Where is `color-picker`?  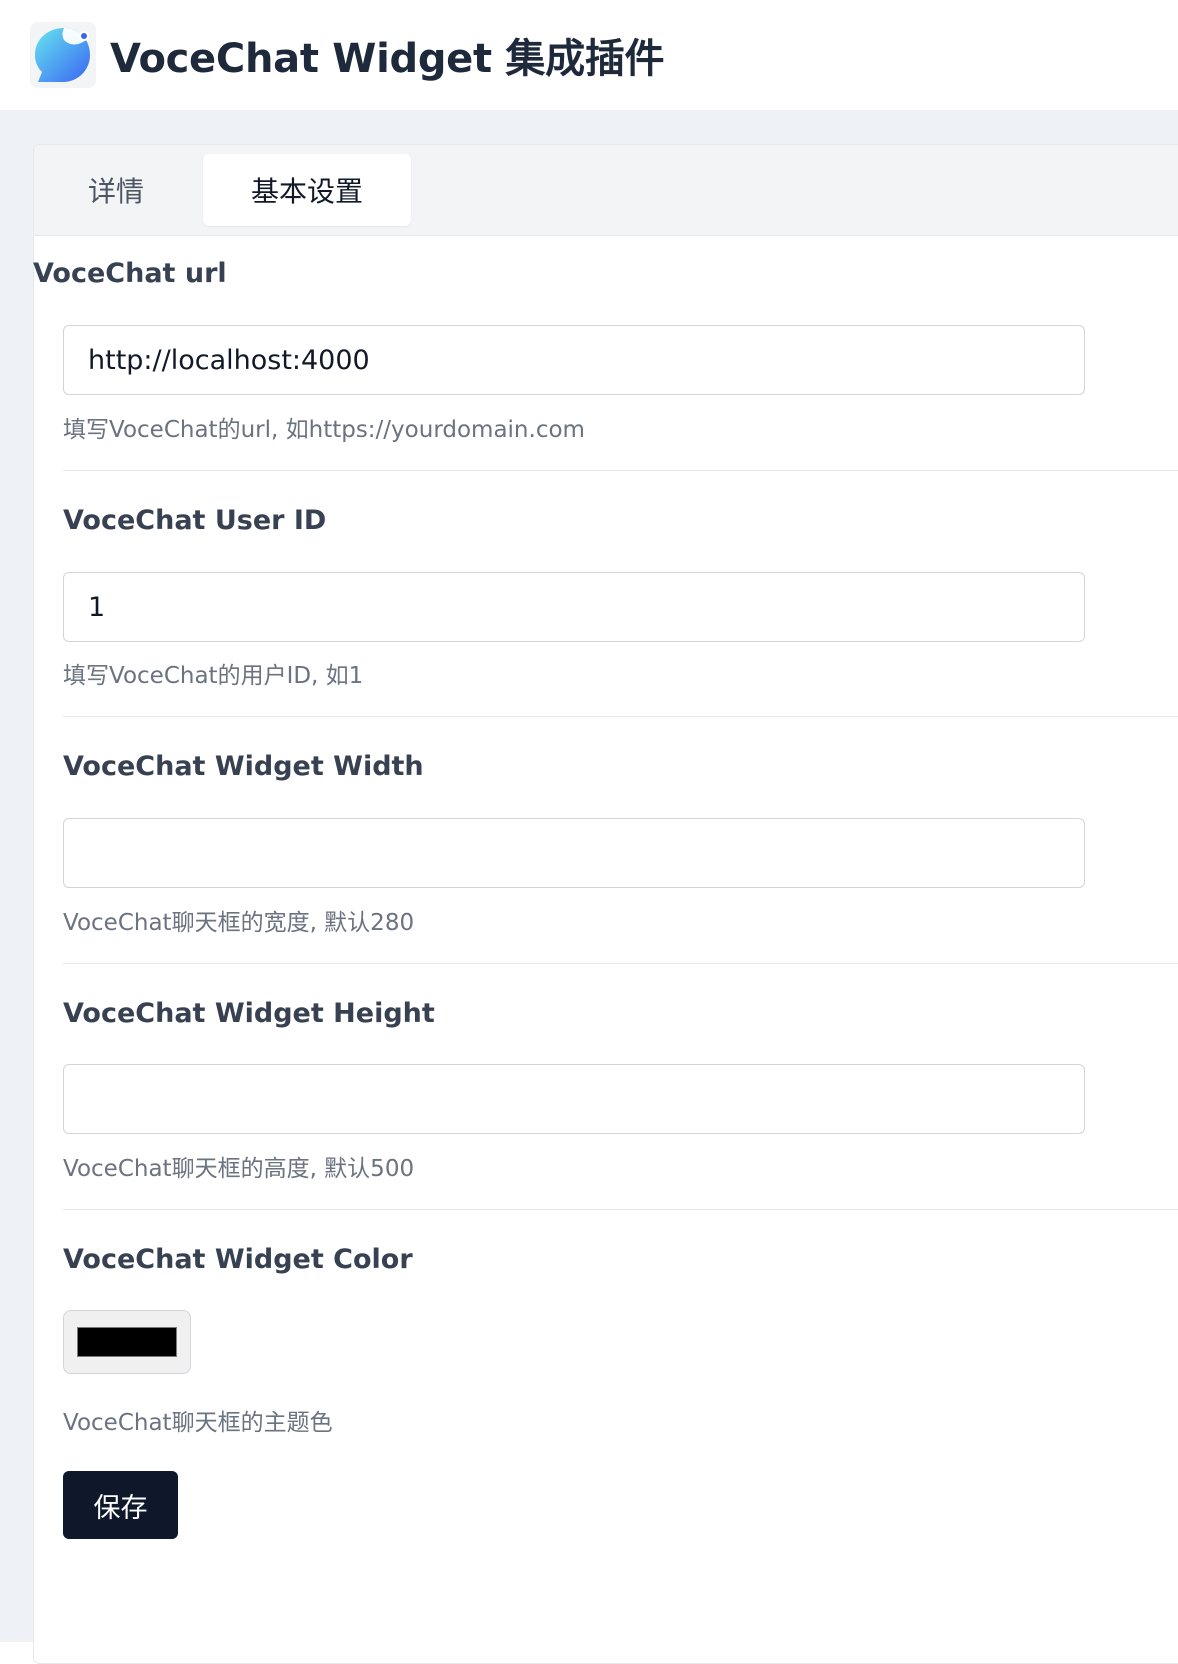 color-picker is located at coordinates (127, 1342).